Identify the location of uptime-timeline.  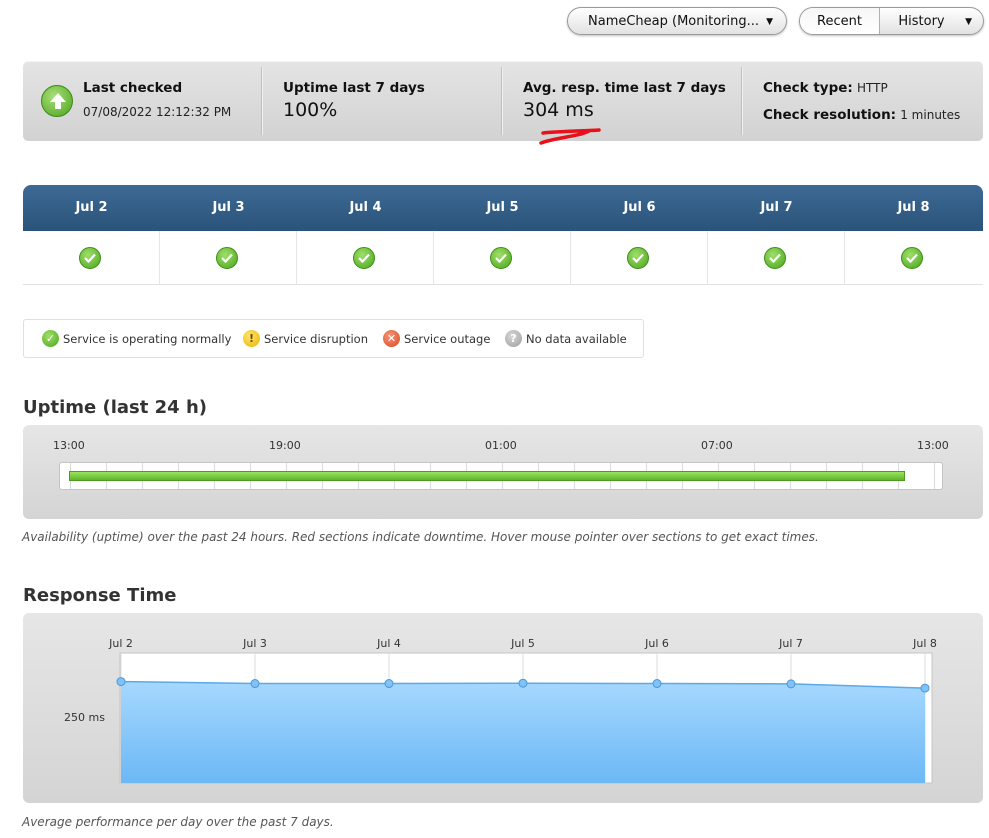
(501, 476).